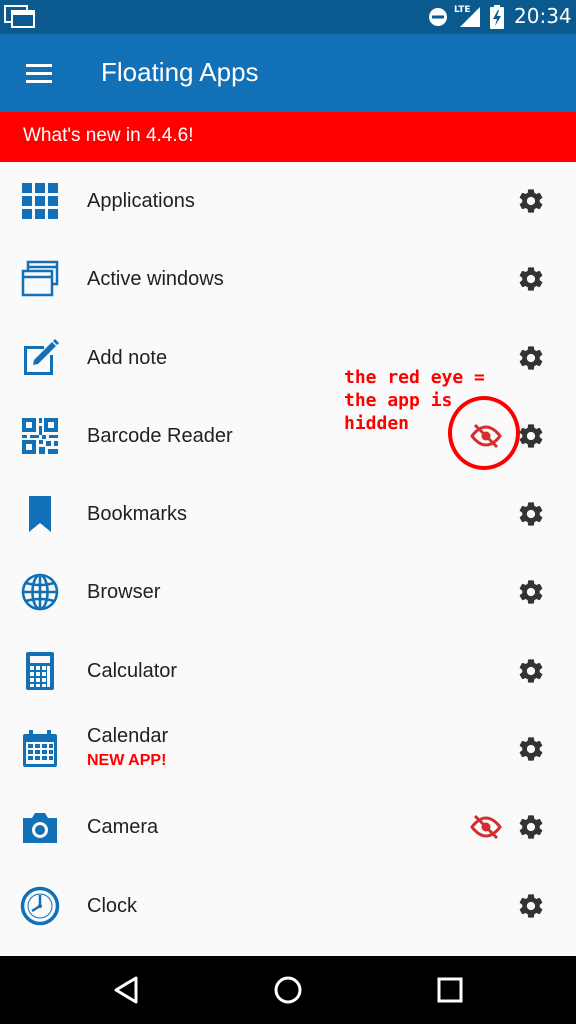 The width and height of the screenshot is (576, 1024). I want to click on windows-icon, so click(40, 279).